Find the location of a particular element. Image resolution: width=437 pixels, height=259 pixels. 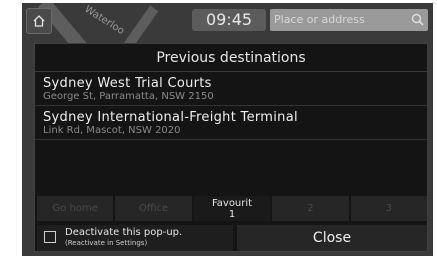

favourites-row: Go home Office Favourit 1 2 3 is located at coordinates (232, 208).